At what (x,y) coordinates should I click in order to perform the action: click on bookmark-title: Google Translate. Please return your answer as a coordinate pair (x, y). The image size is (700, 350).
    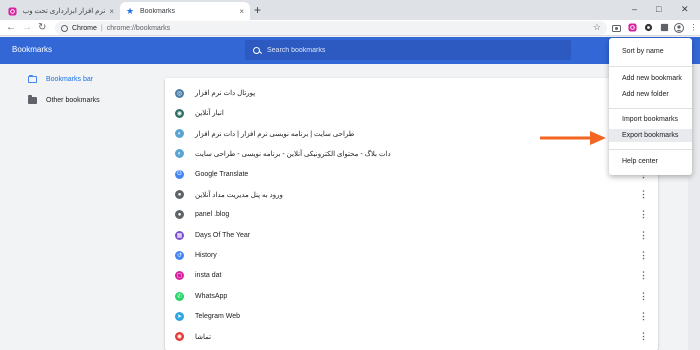
    Looking at the image, I should click on (222, 174).